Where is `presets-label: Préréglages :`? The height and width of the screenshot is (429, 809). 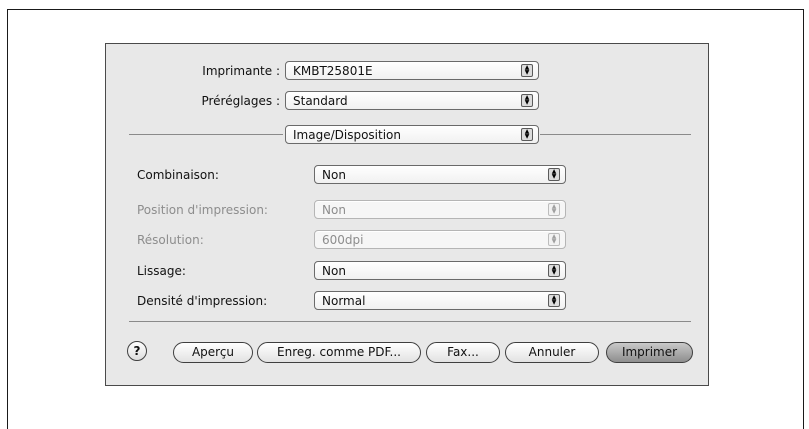 presets-label: Préréglages : is located at coordinates (240, 101).